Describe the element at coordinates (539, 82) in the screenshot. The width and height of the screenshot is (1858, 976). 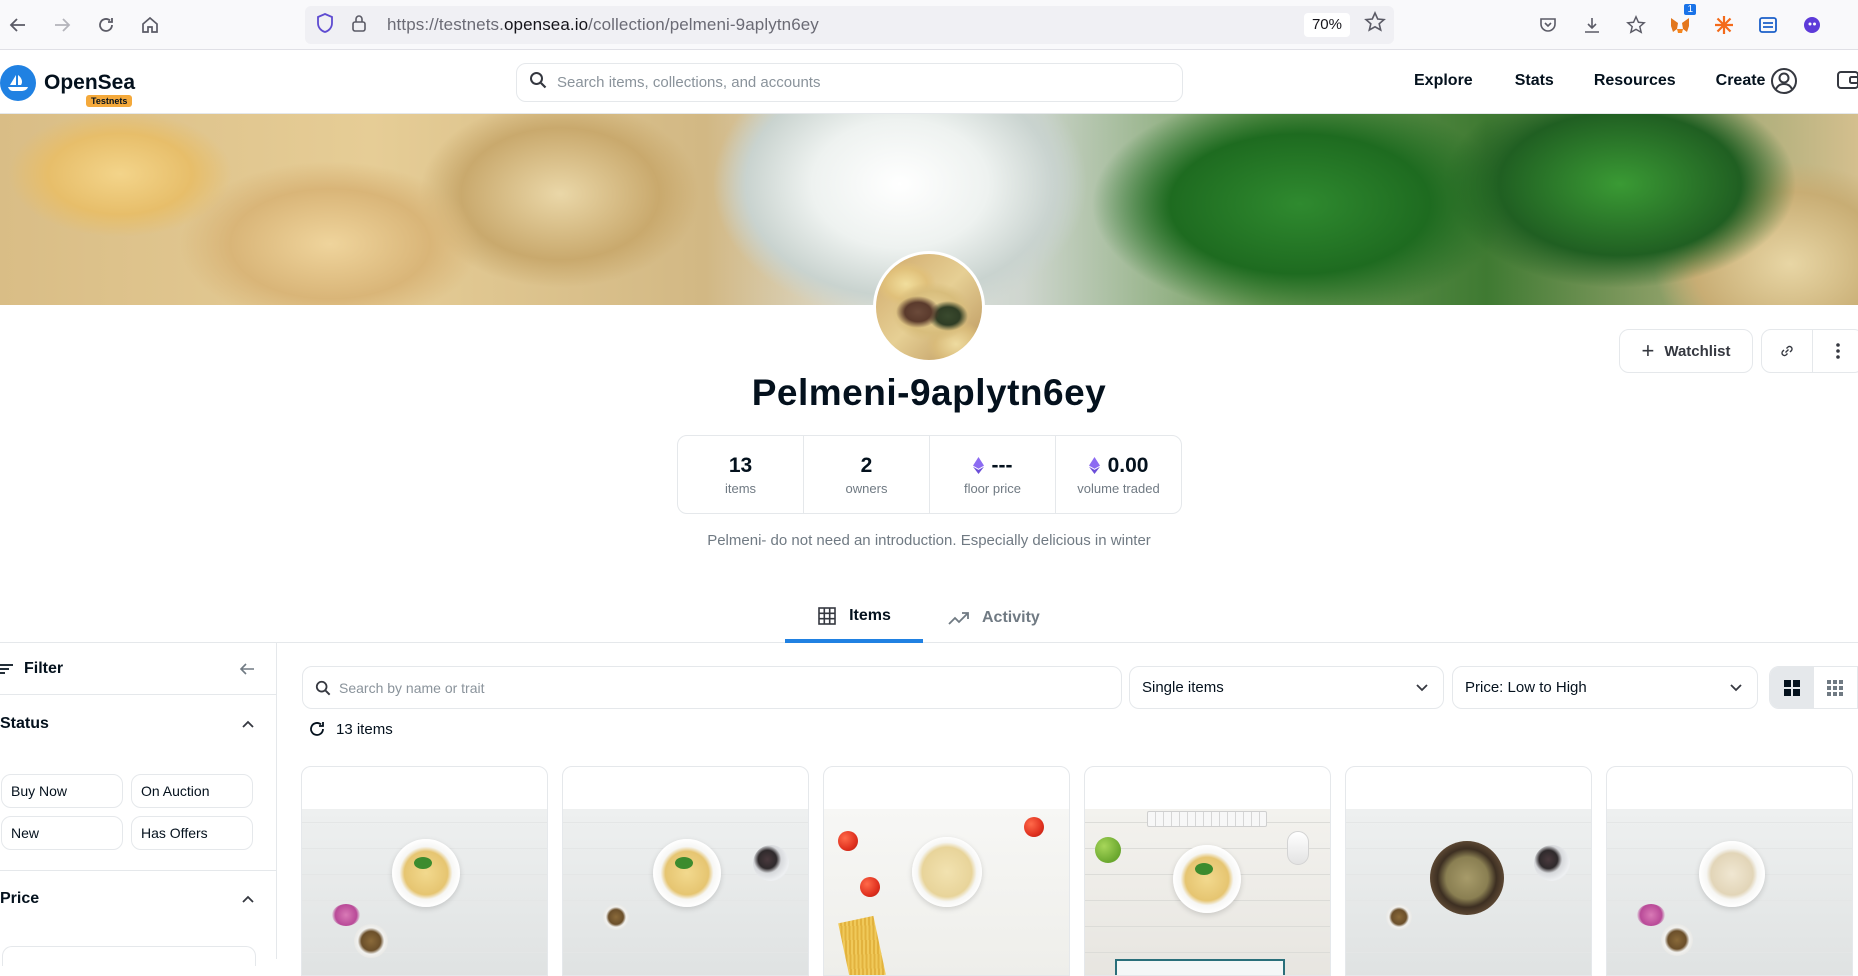
I see `search-icon` at that location.